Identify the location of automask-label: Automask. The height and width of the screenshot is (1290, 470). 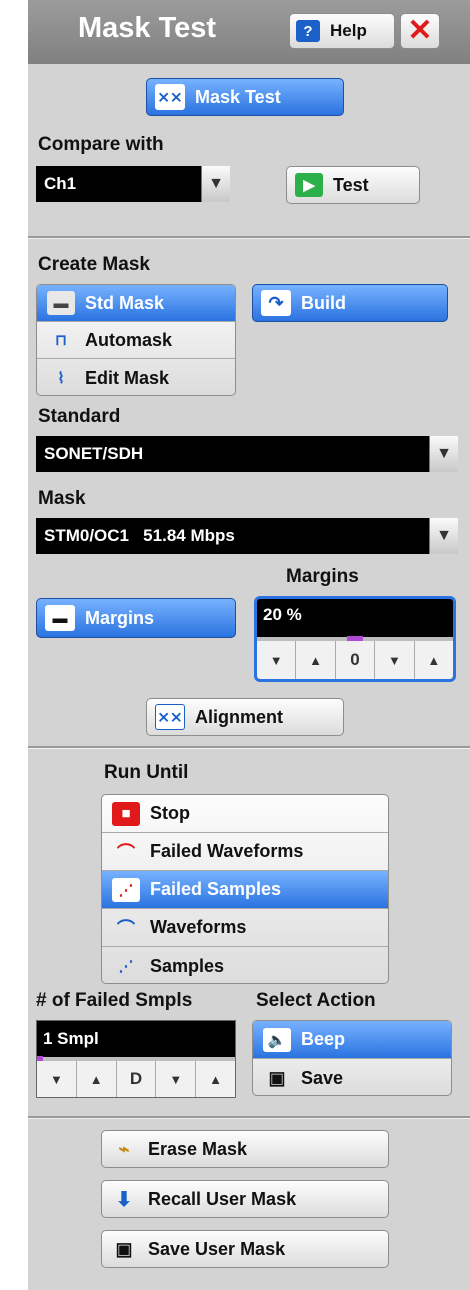
(129, 339).